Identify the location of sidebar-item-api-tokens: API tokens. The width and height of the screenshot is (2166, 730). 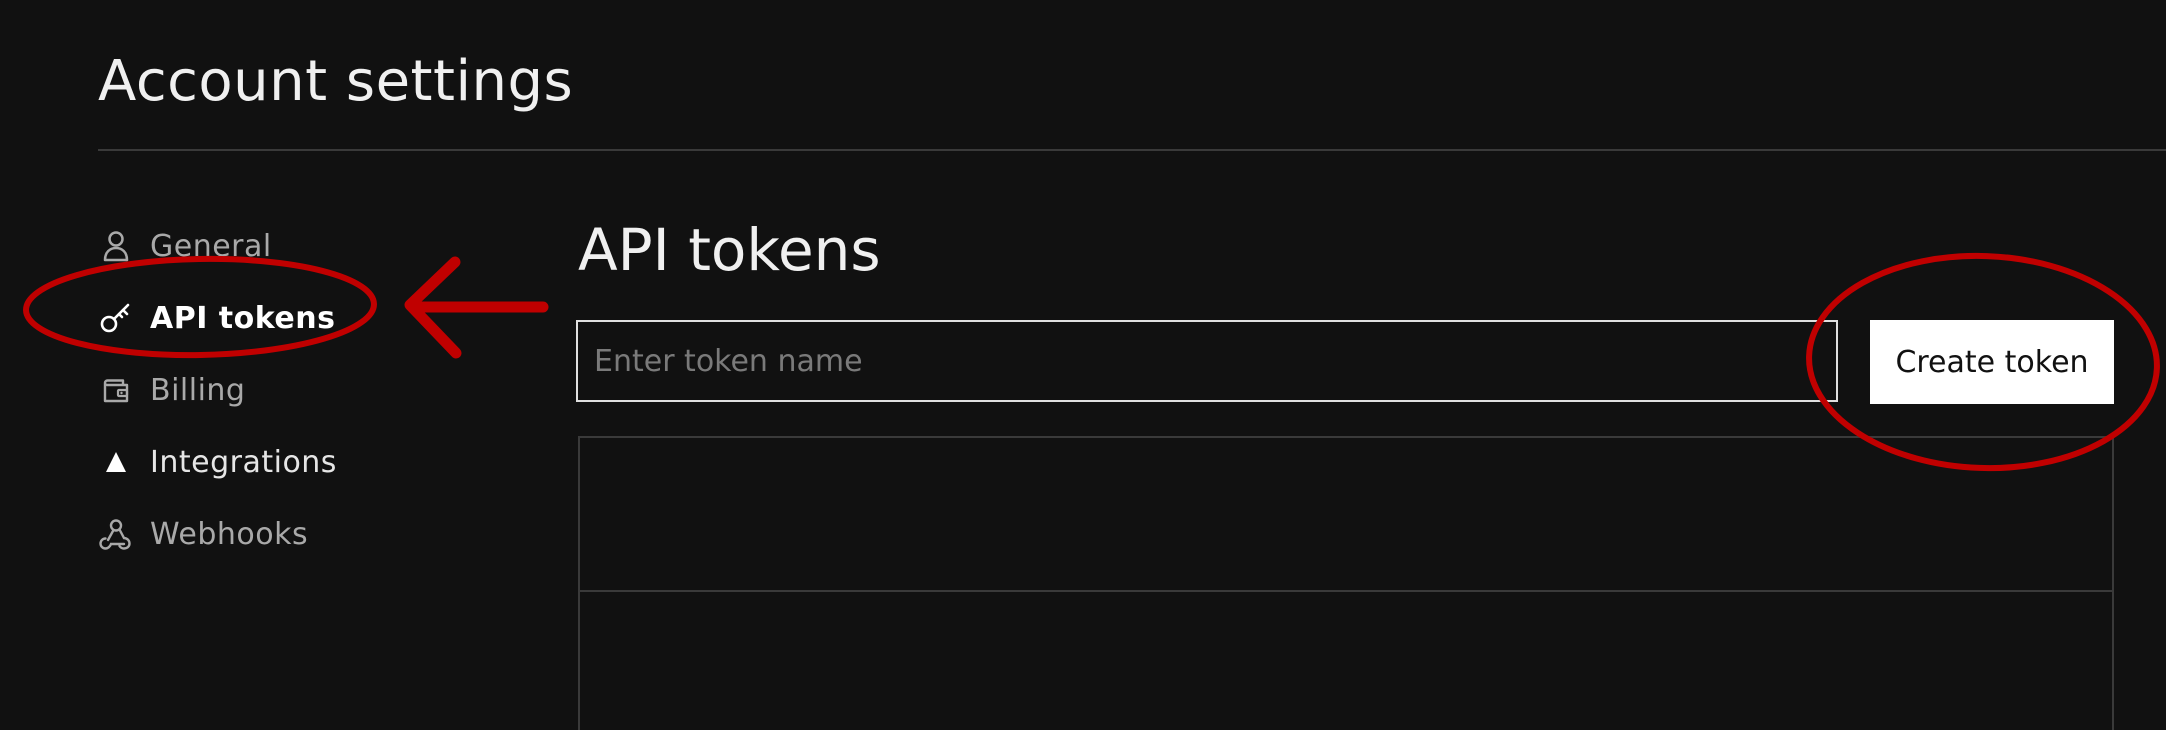
(288, 318).